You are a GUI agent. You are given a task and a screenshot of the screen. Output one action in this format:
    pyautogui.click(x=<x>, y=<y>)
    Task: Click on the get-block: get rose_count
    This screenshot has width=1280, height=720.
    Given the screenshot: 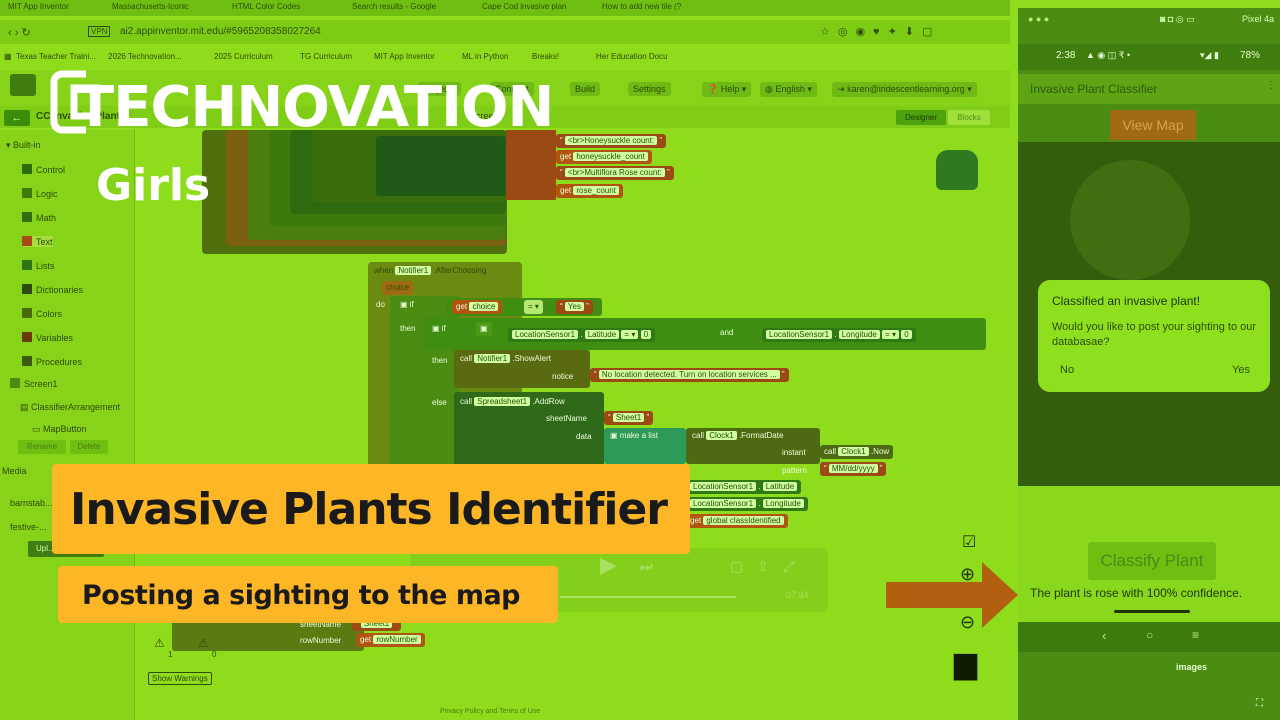 What is the action you would take?
    pyautogui.click(x=589, y=191)
    